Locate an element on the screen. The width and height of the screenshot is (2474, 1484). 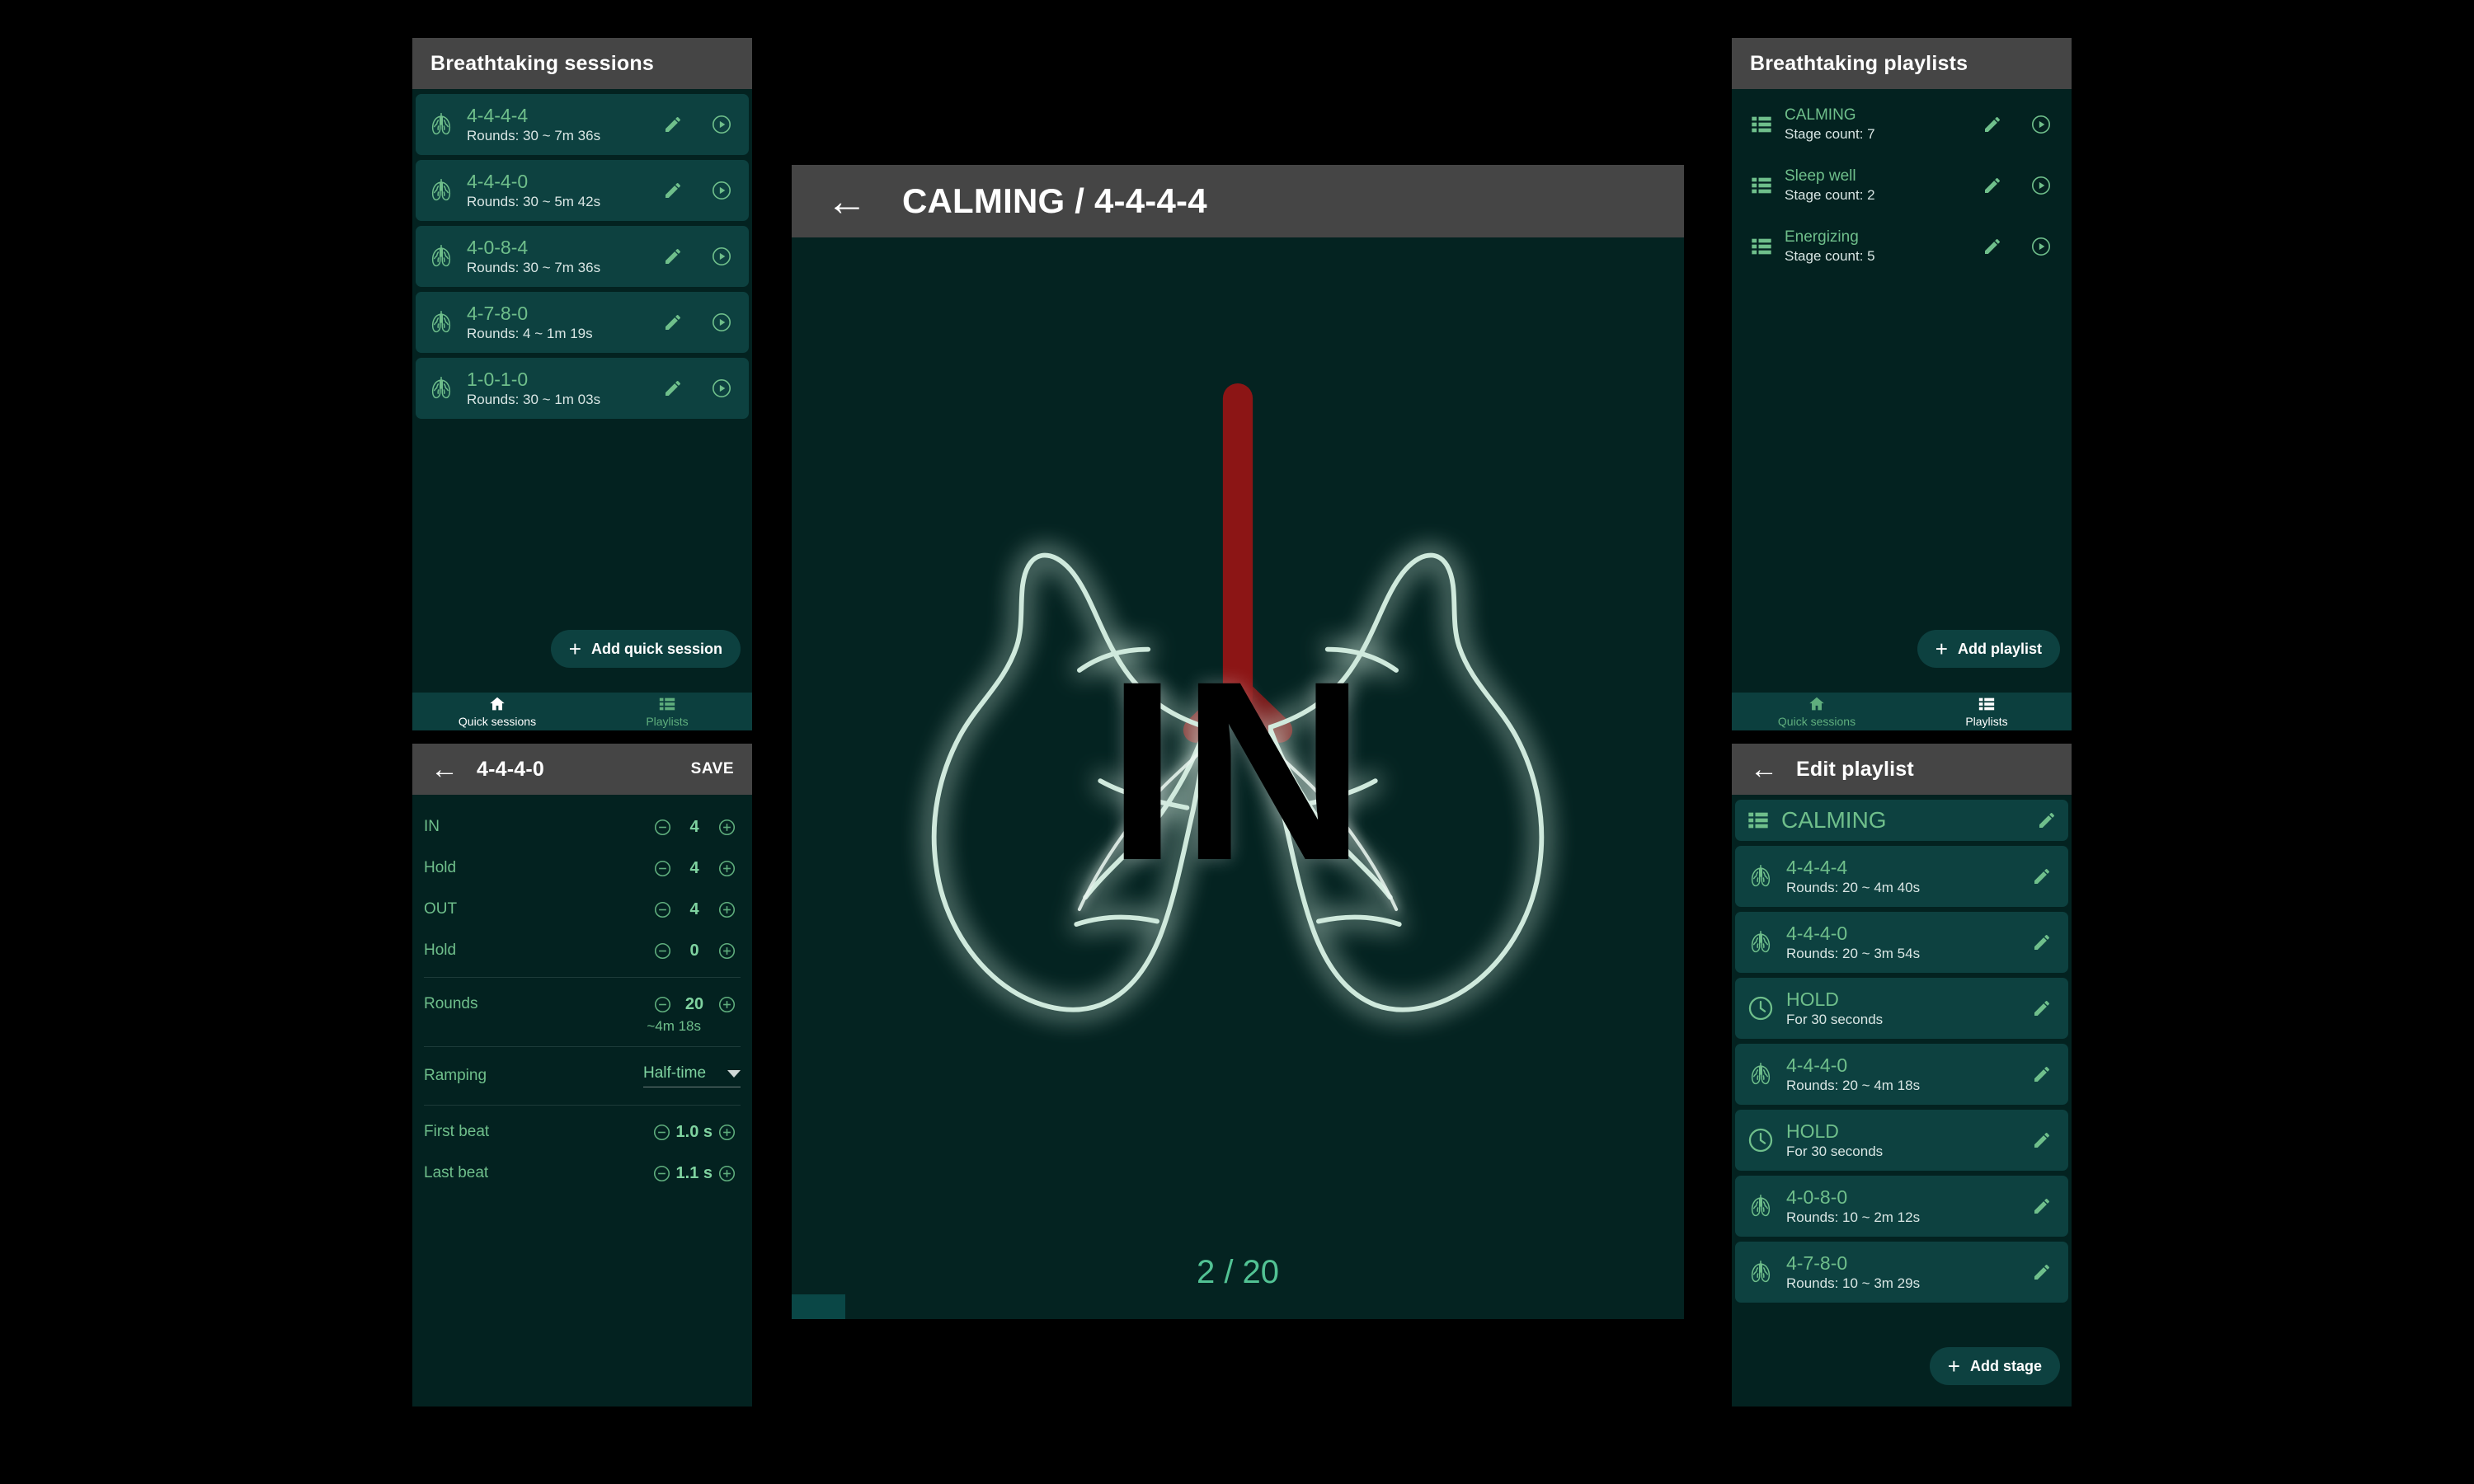
add-stage-button: + Add stage is located at coordinates (1994, 1366).